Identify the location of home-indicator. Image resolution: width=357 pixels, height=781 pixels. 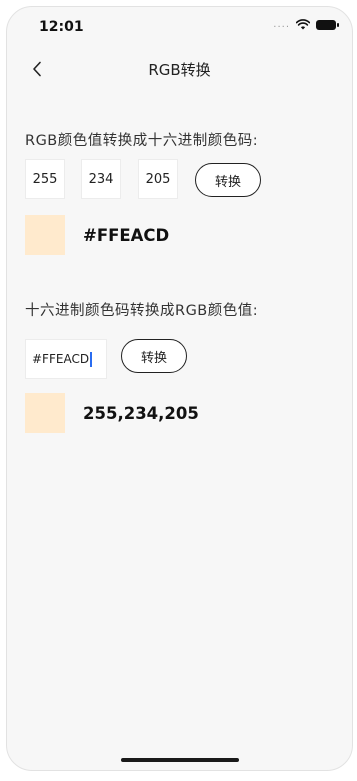
(179, 760).